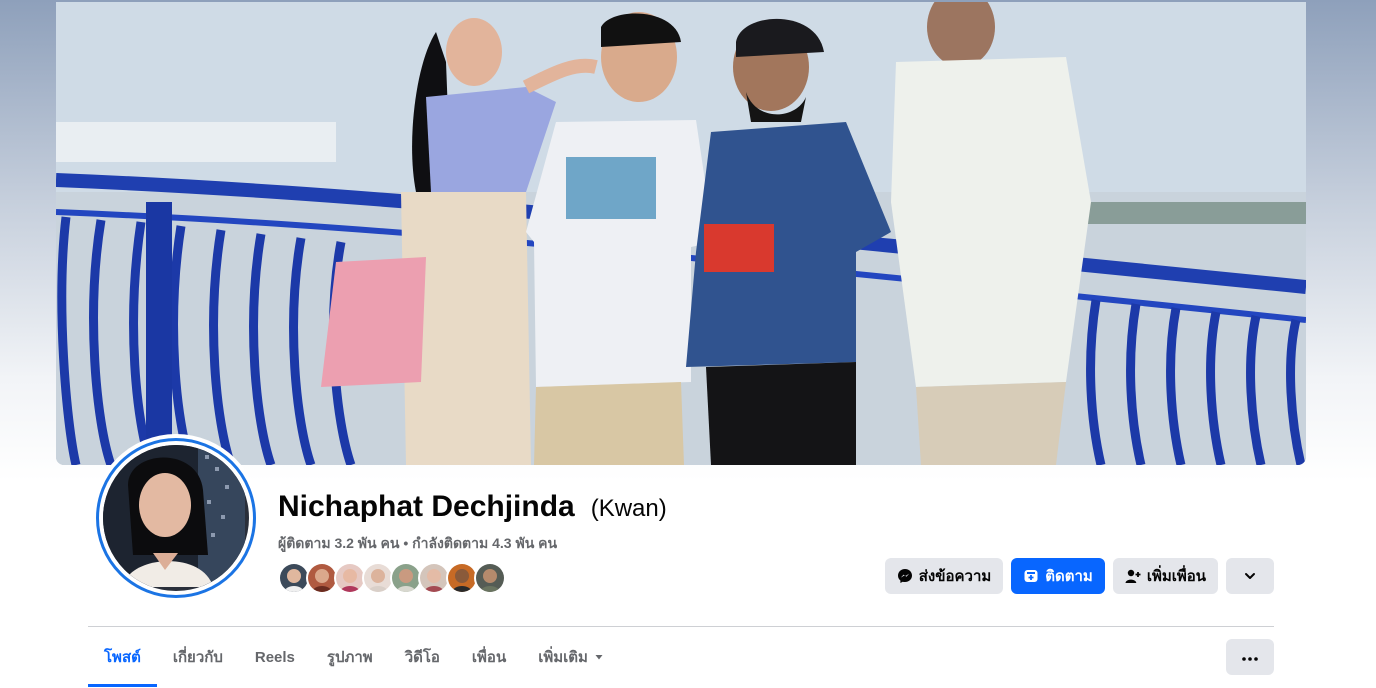 This screenshot has width=1376, height=688. I want to click on tab-friends-label: เพื่อน, so click(489, 657).